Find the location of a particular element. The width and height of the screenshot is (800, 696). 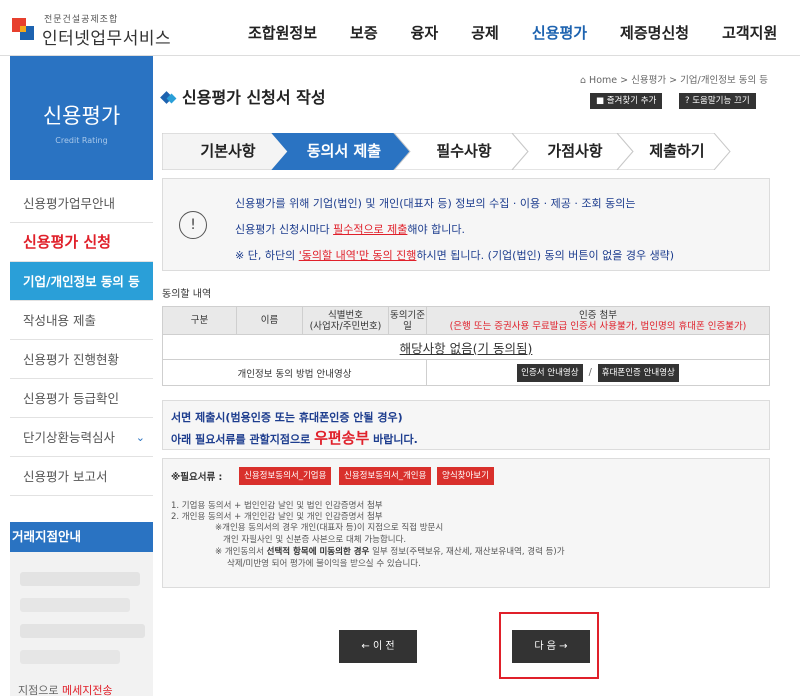

chevron-down-icon: ⌄ is located at coordinates (140, 437).